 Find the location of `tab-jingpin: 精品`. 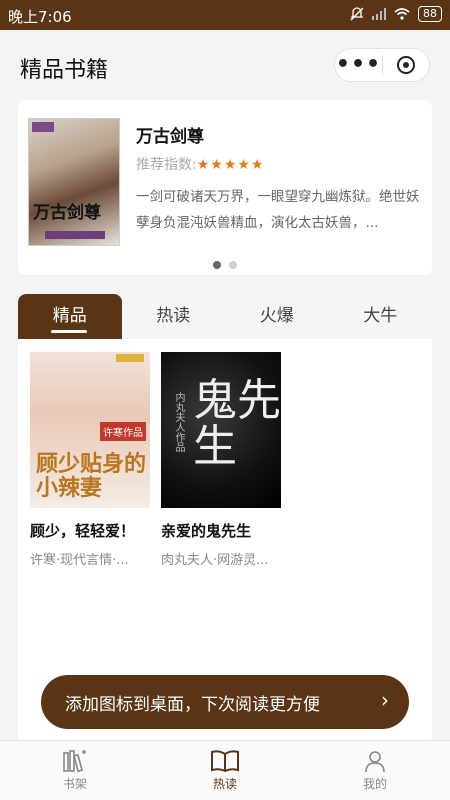

tab-jingpin: 精品 is located at coordinates (70, 316).